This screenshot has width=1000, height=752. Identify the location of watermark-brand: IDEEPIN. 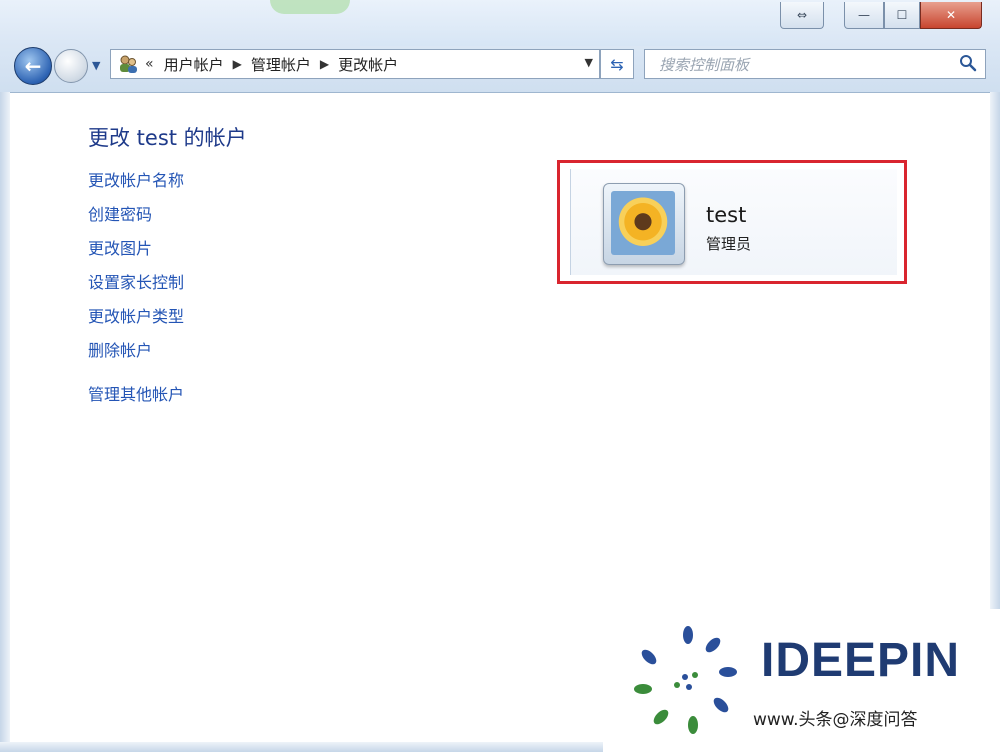
(861, 660).